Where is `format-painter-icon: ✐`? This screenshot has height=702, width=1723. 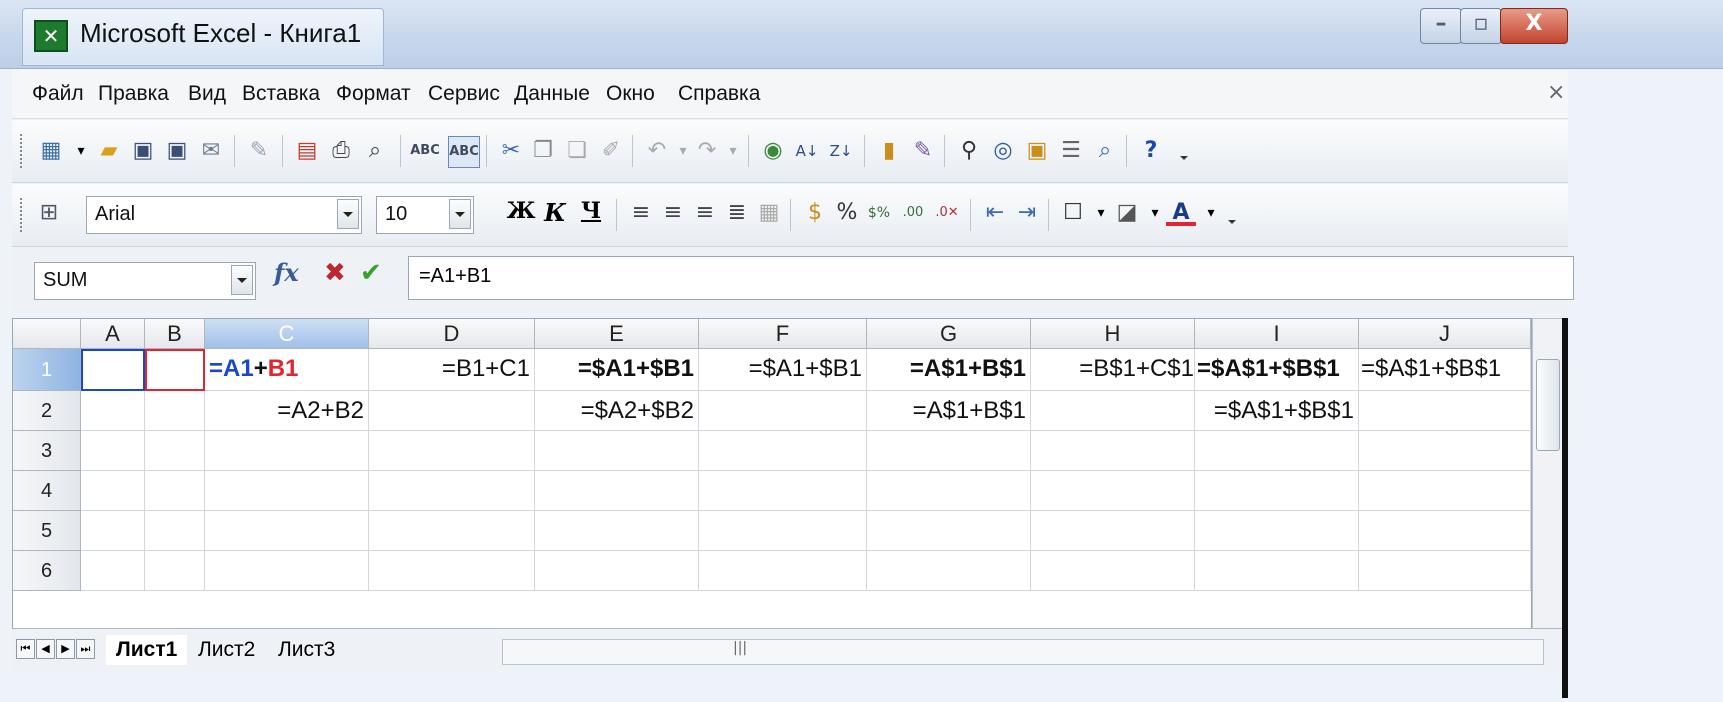
format-painter-icon: ✐ is located at coordinates (611, 151).